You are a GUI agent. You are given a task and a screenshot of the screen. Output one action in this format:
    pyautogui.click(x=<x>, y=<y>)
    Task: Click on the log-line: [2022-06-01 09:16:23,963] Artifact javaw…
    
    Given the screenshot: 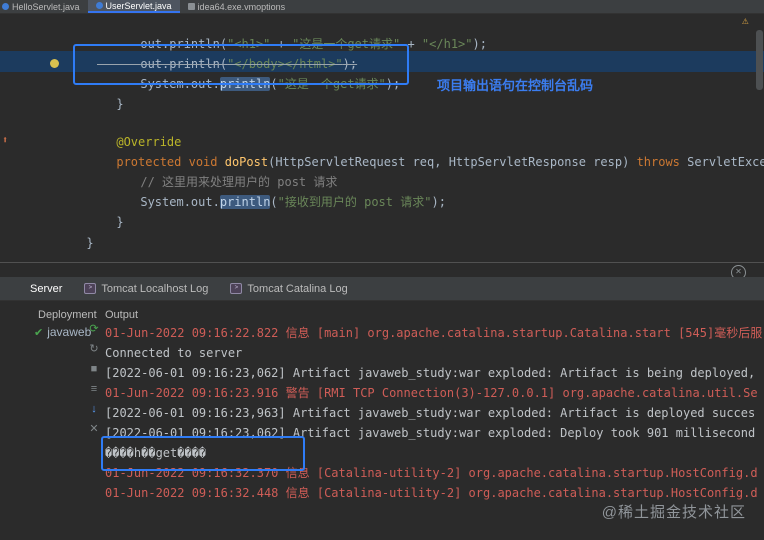 What is the action you would take?
    pyautogui.click(x=430, y=413)
    